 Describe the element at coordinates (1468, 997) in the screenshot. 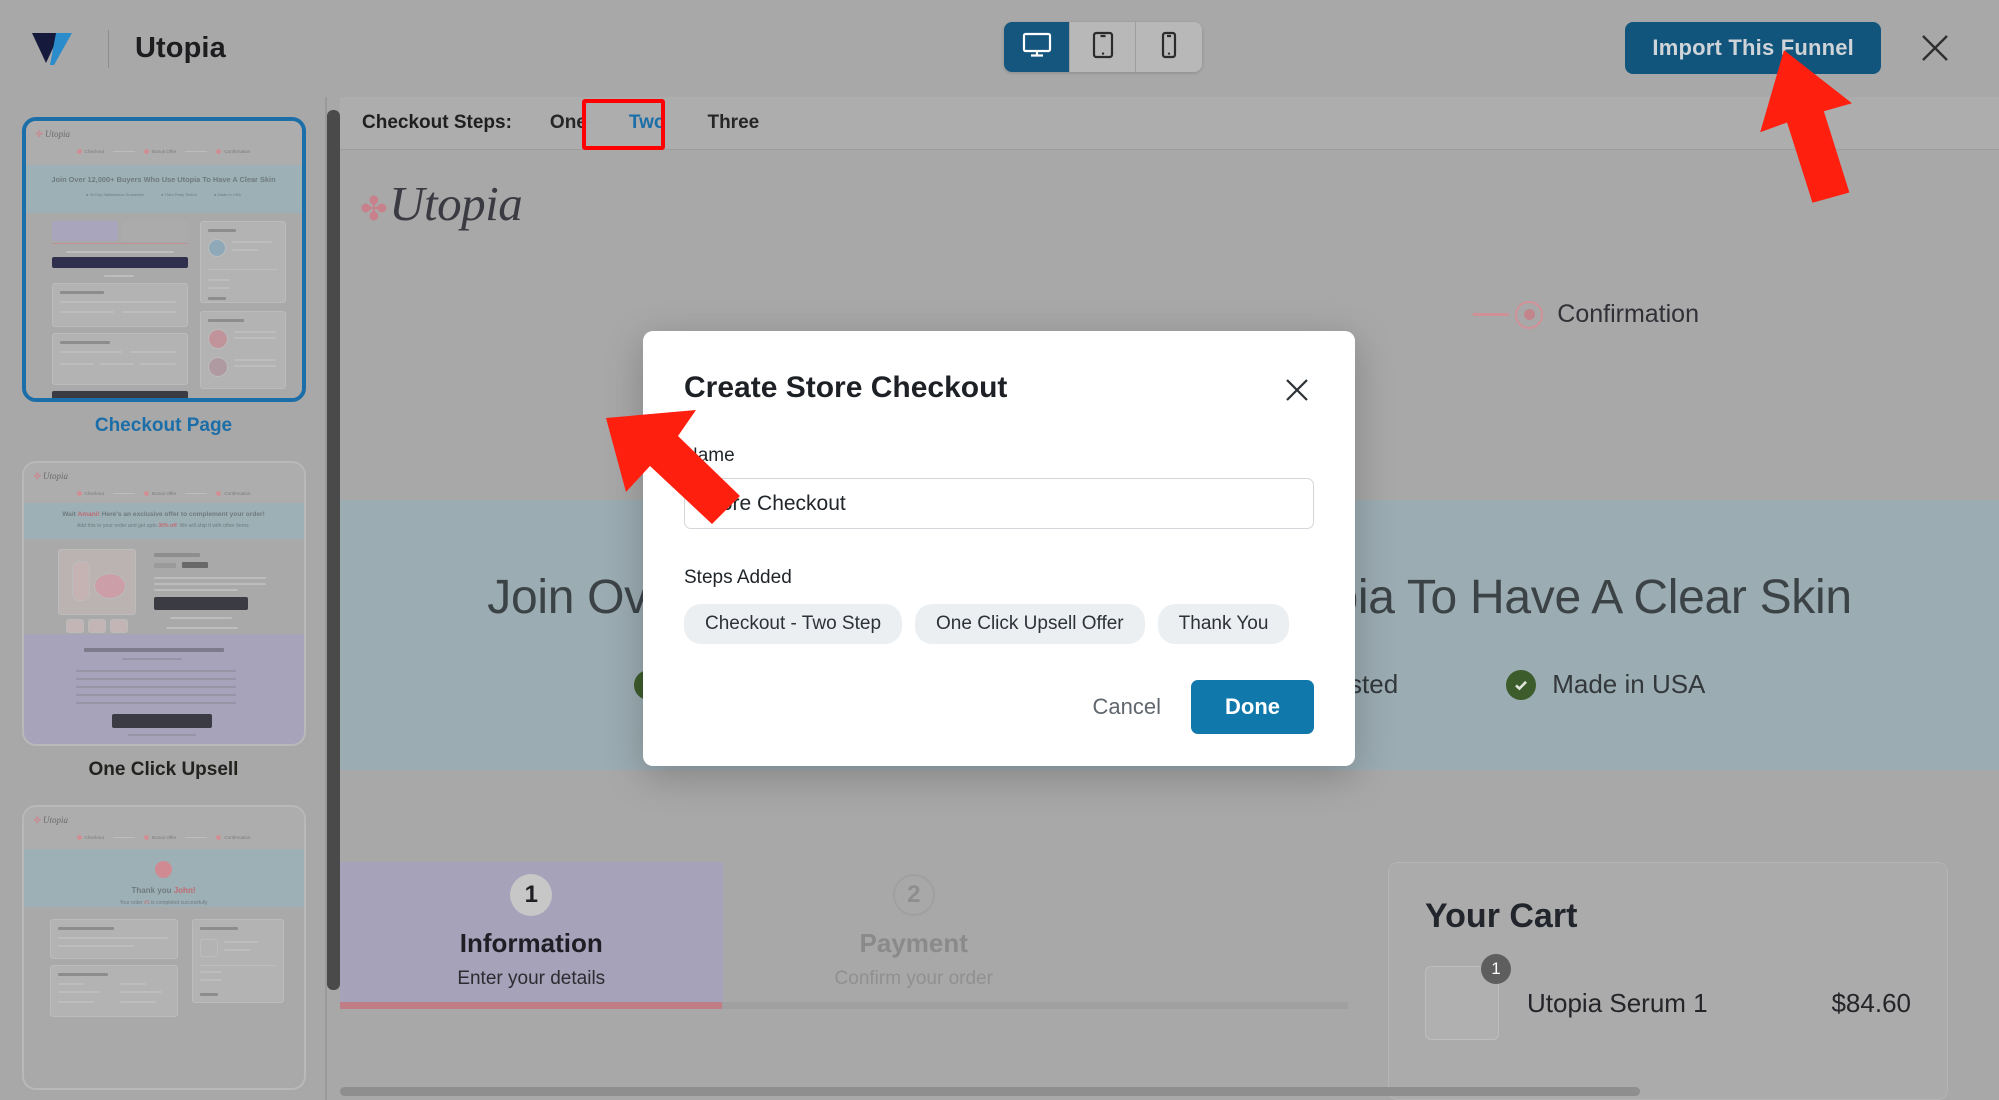

I see `cart-item-thumbnail: 1` at that location.